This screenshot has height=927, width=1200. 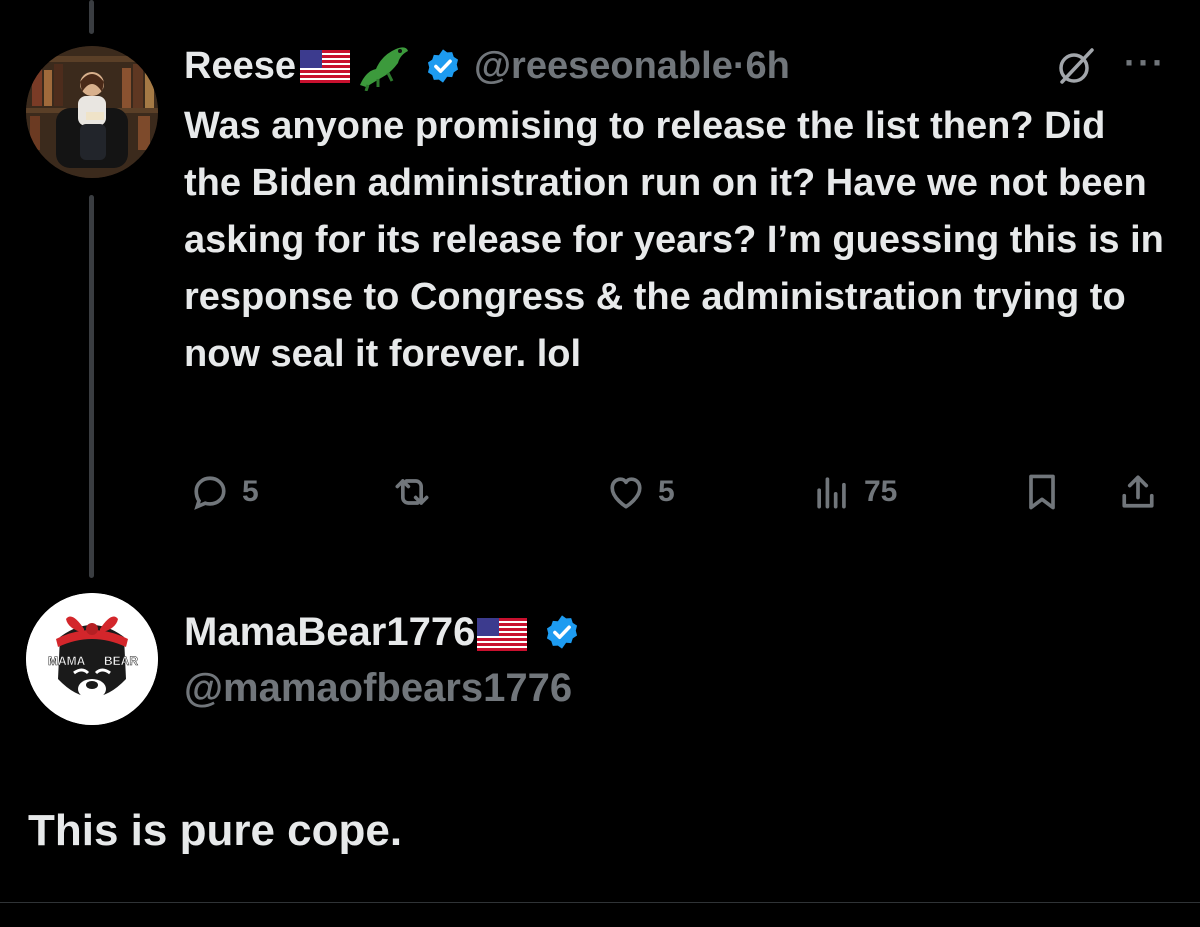 I want to click on tweet-header: Reese @reeseonable·6h, so click(x=679, y=66).